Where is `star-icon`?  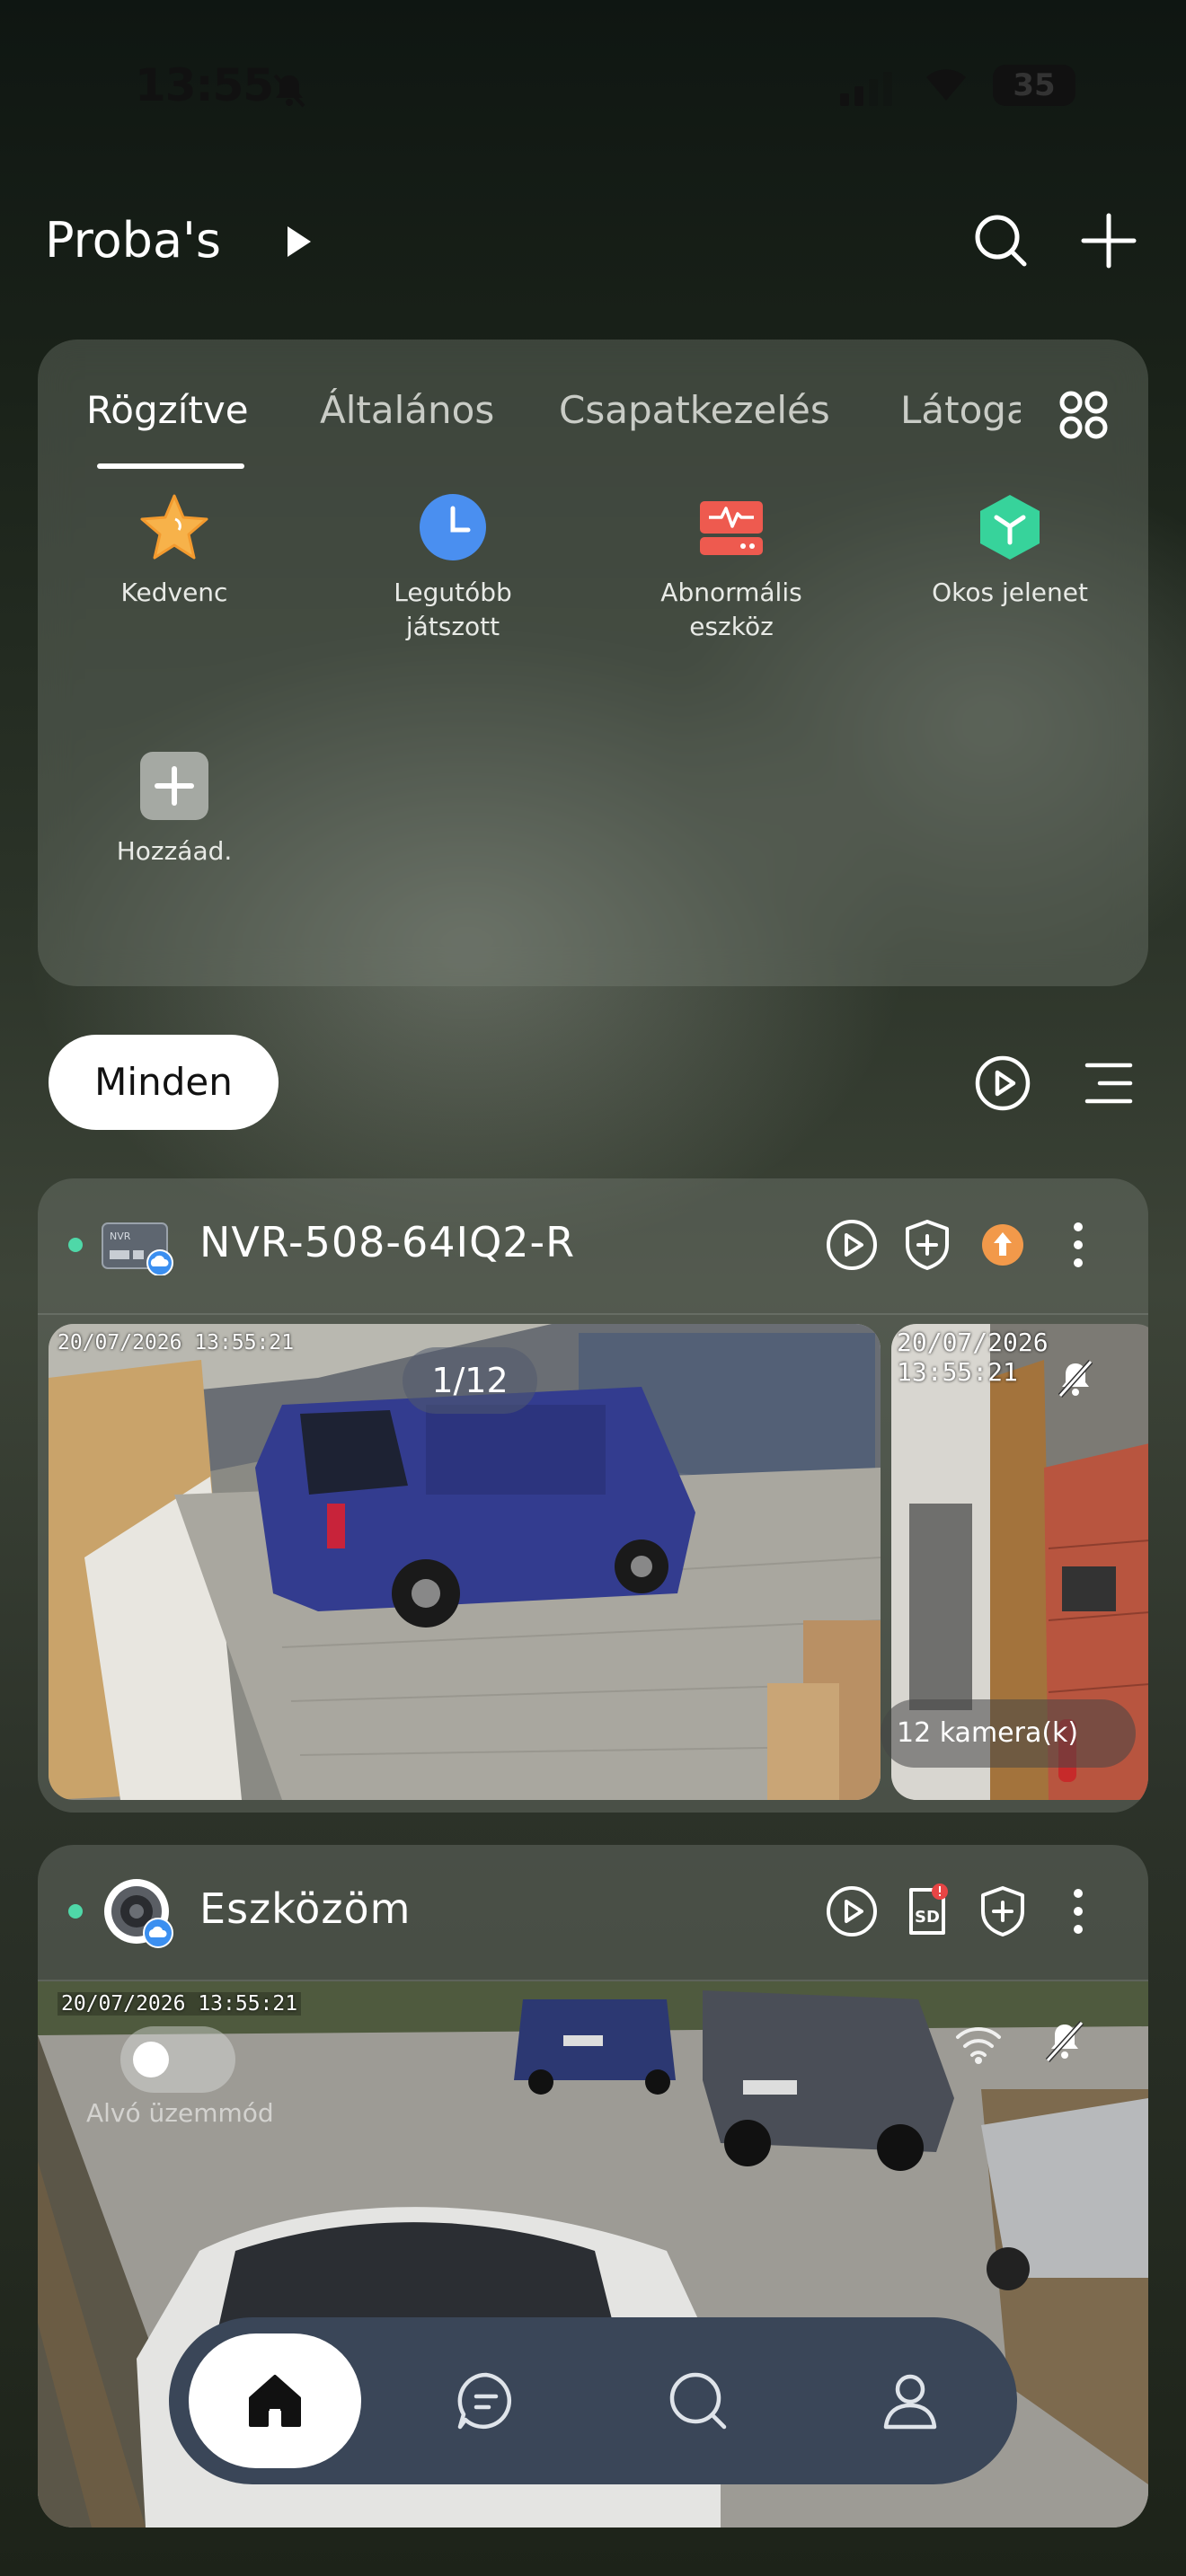 star-icon is located at coordinates (174, 527).